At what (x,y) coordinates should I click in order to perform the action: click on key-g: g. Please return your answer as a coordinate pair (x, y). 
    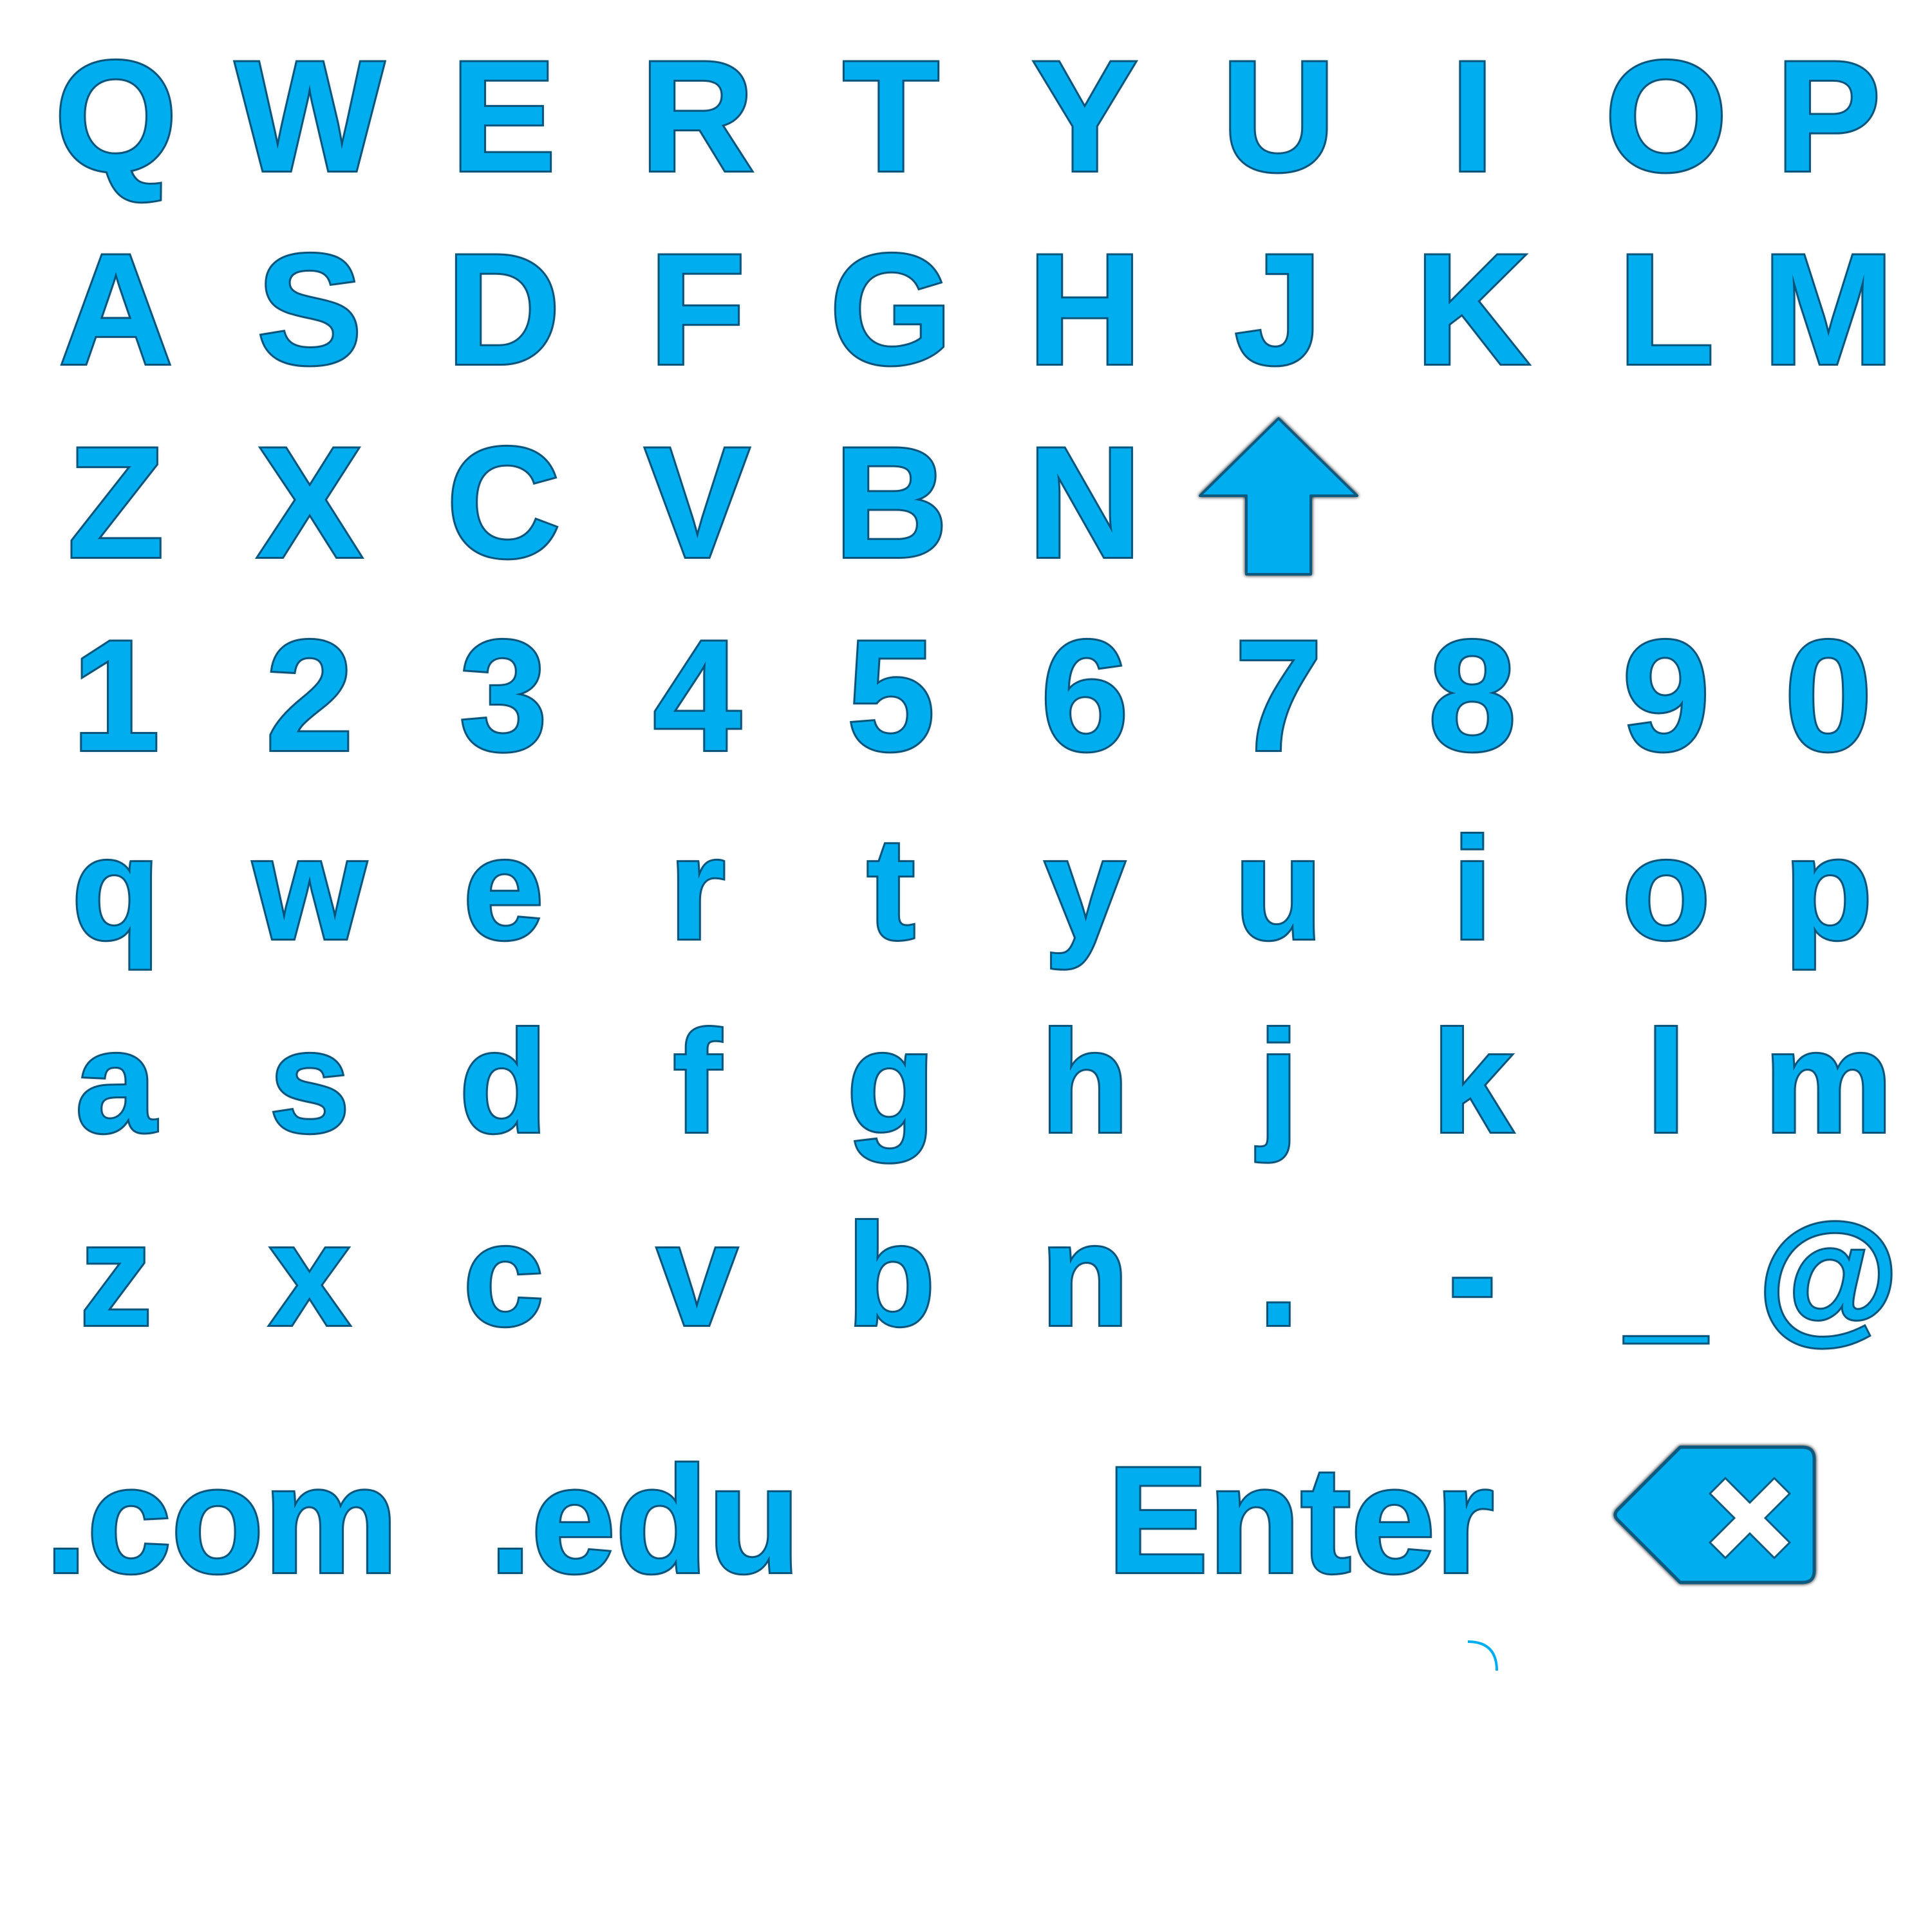
    Looking at the image, I should click on (891, 1081).